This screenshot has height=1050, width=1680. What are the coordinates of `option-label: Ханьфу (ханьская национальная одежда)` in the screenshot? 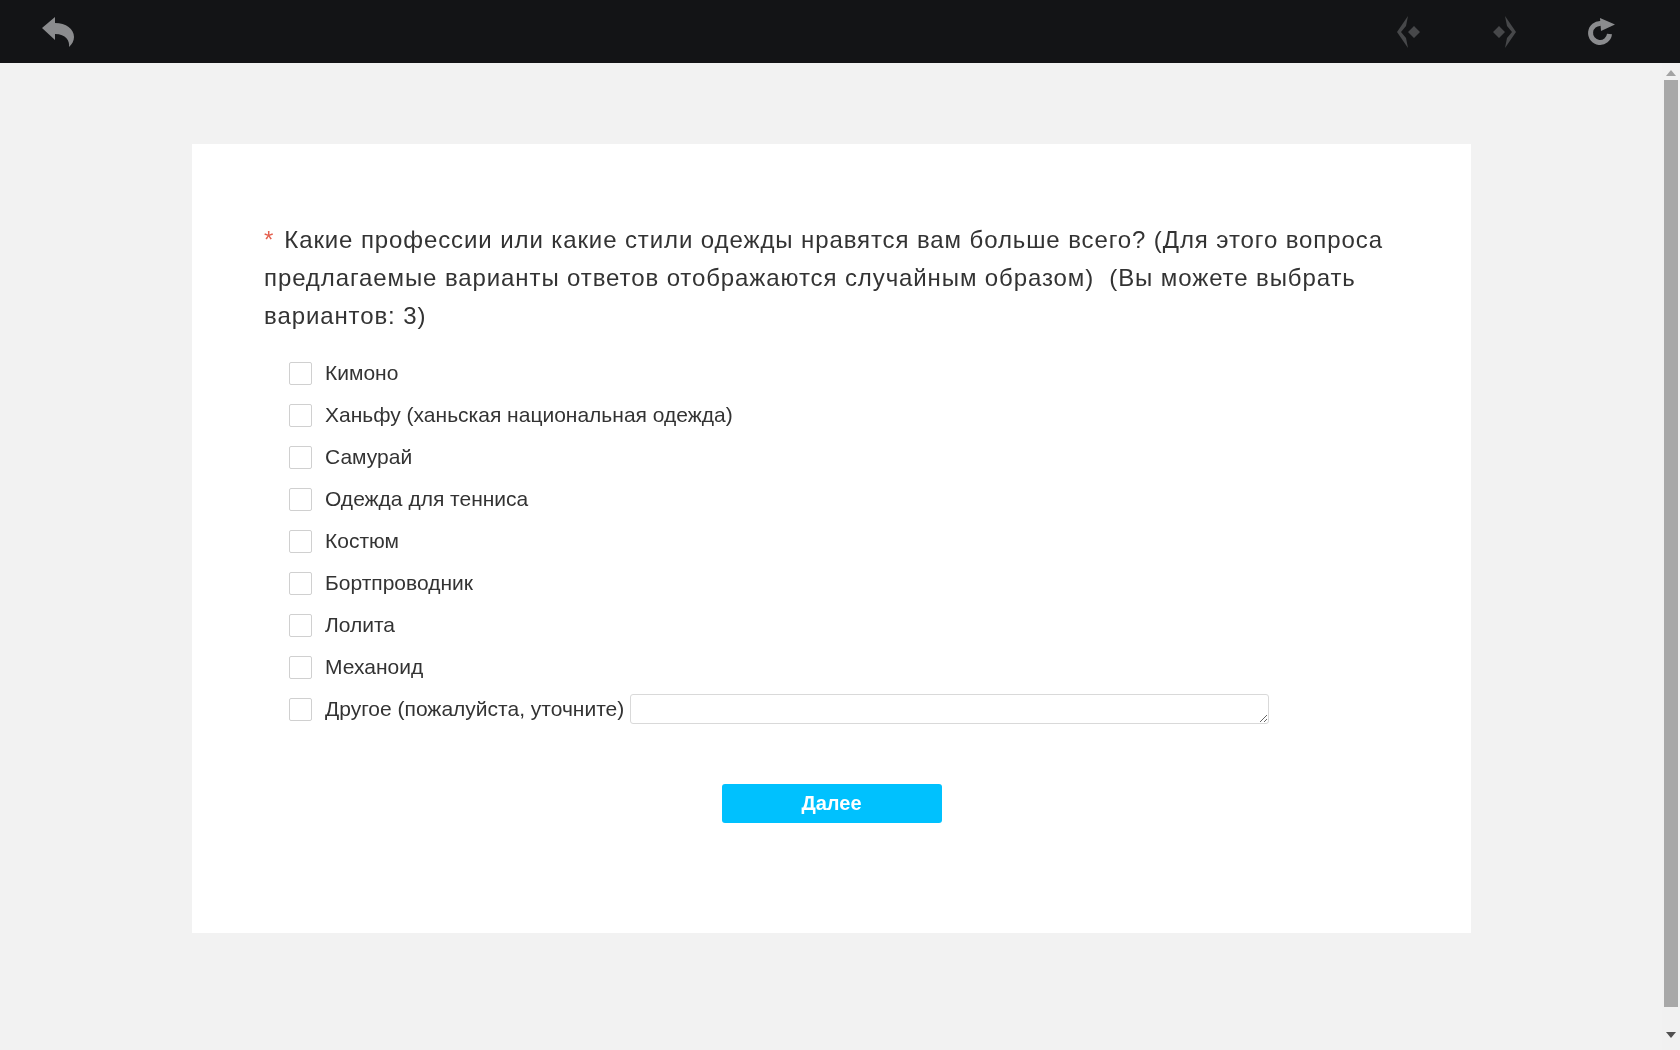 It's located at (529, 415).